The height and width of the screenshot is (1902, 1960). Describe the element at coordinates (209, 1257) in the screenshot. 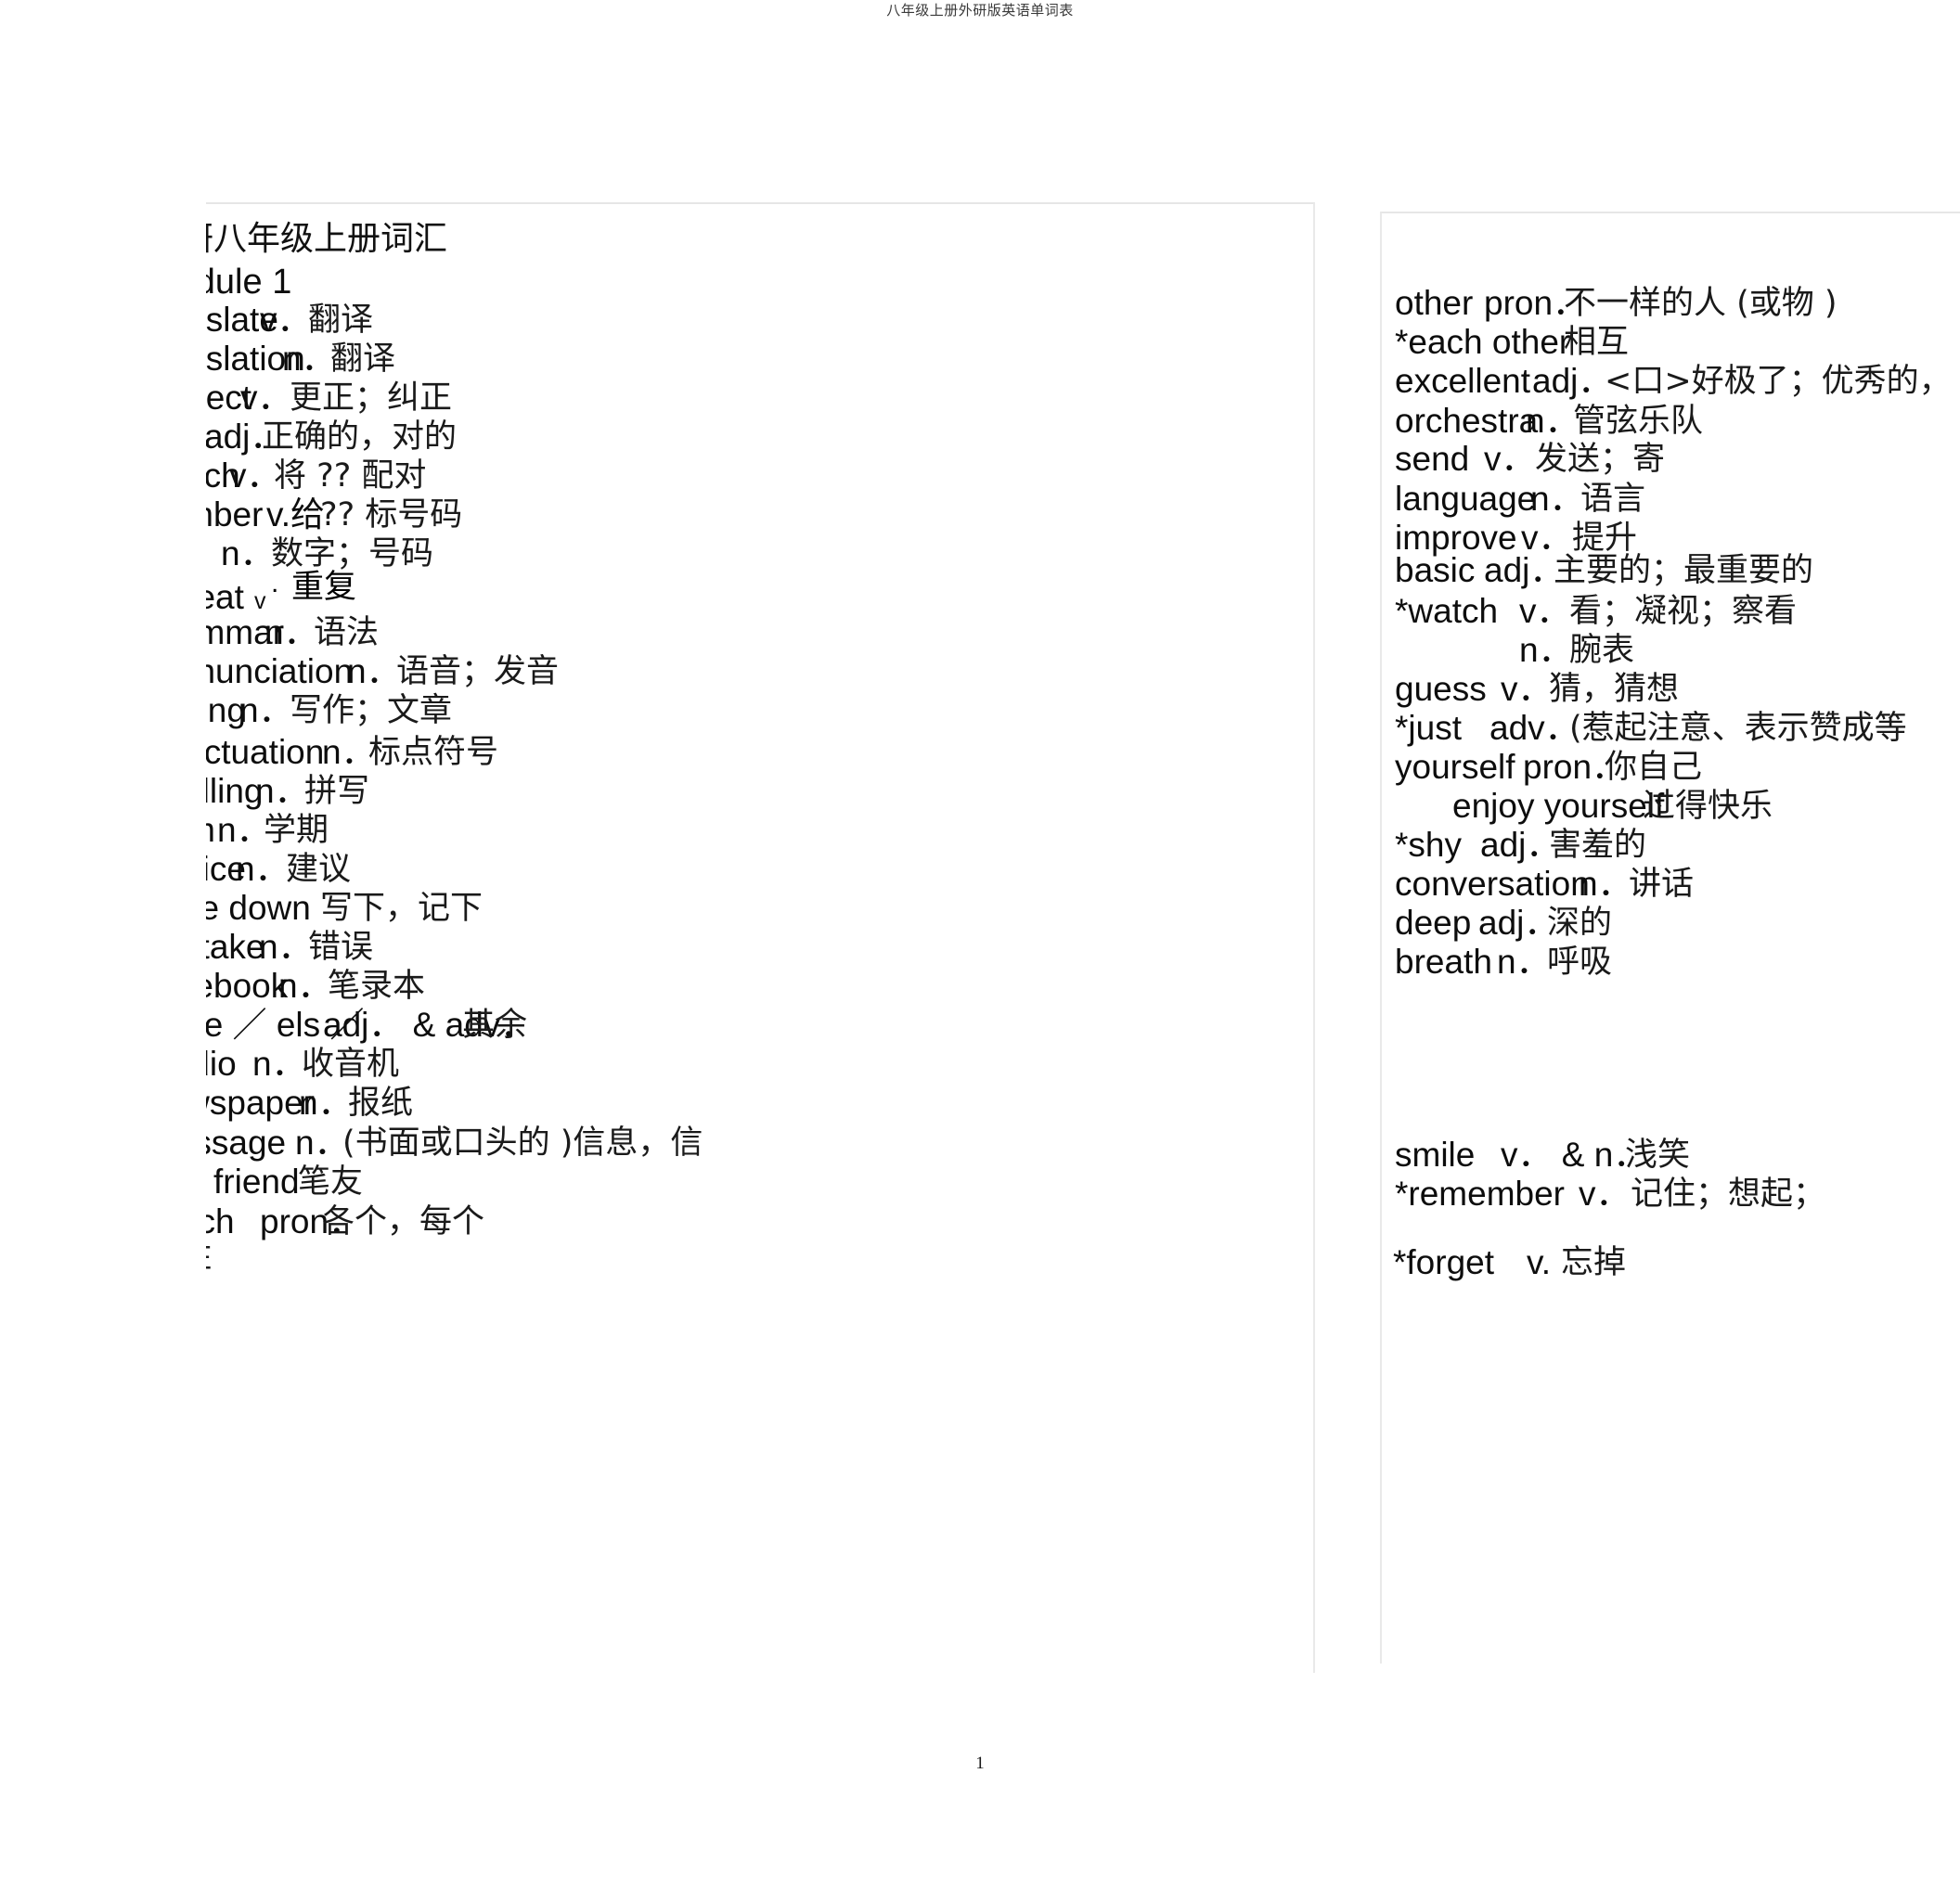

I see `vocab-entry-meaning: 记住` at that location.